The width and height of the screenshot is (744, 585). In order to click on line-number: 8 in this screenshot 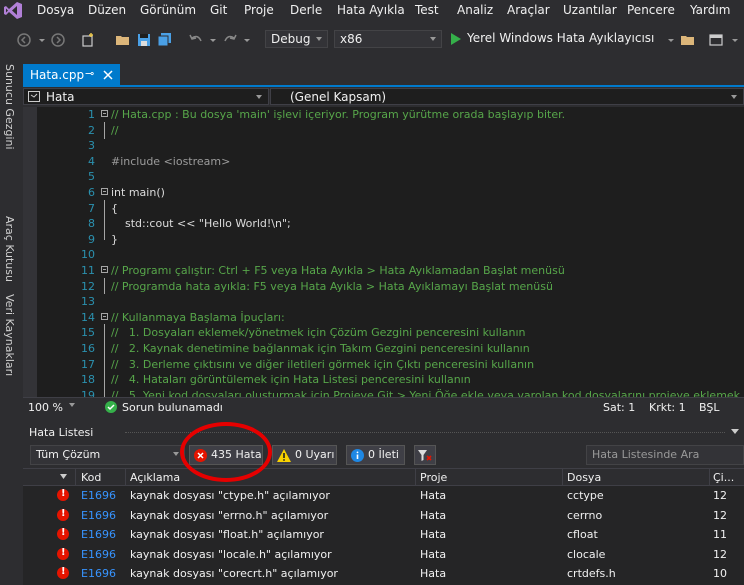, I will do `click(91, 224)`.